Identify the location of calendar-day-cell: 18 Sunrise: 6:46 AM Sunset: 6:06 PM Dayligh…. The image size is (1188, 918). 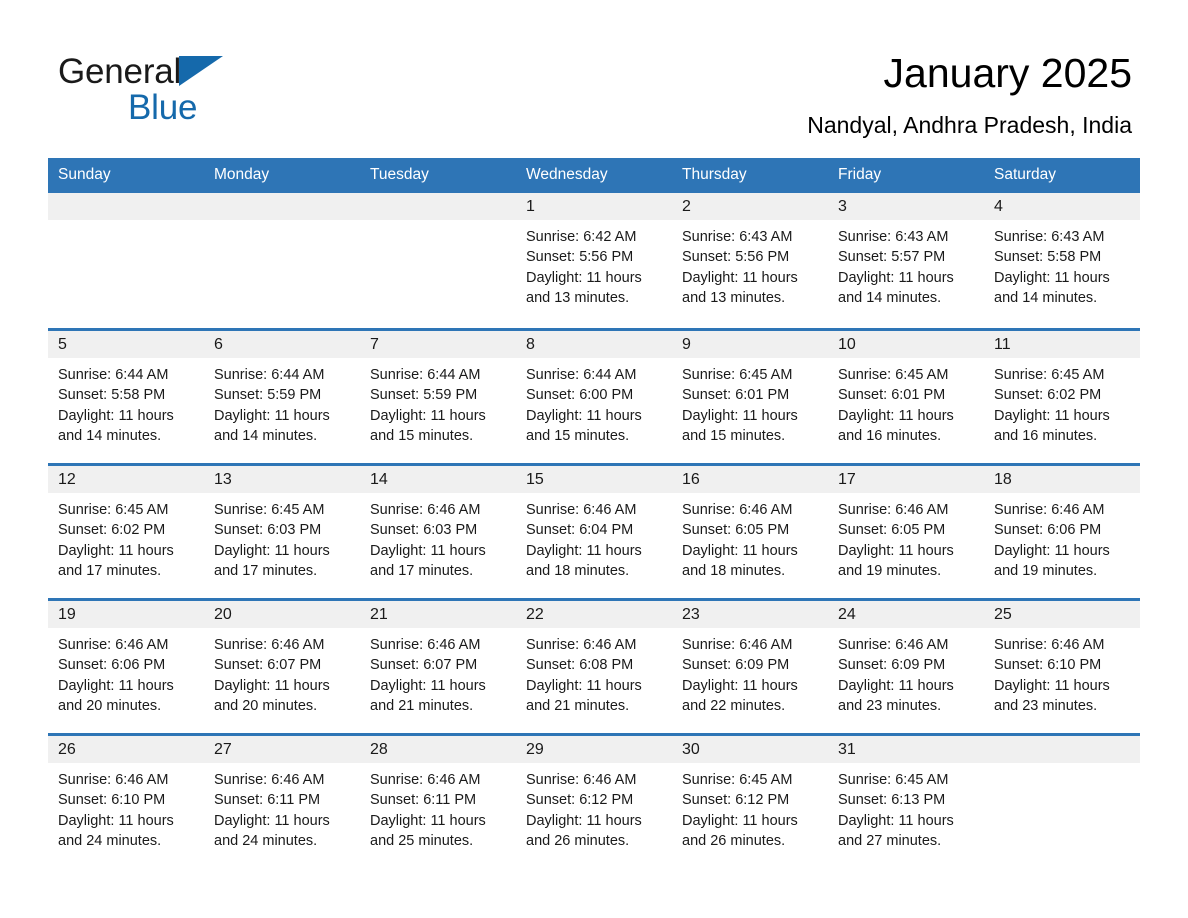
(1062, 530).